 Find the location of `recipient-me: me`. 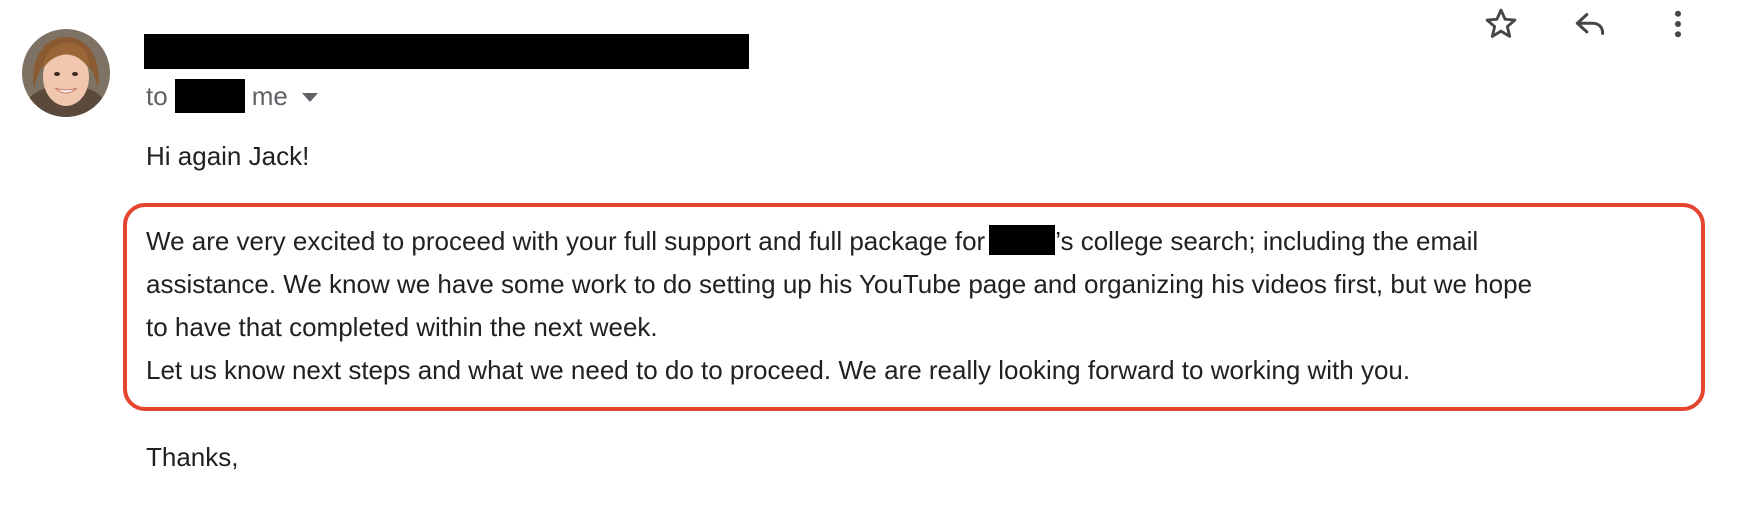

recipient-me: me is located at coordinates (269, 95).